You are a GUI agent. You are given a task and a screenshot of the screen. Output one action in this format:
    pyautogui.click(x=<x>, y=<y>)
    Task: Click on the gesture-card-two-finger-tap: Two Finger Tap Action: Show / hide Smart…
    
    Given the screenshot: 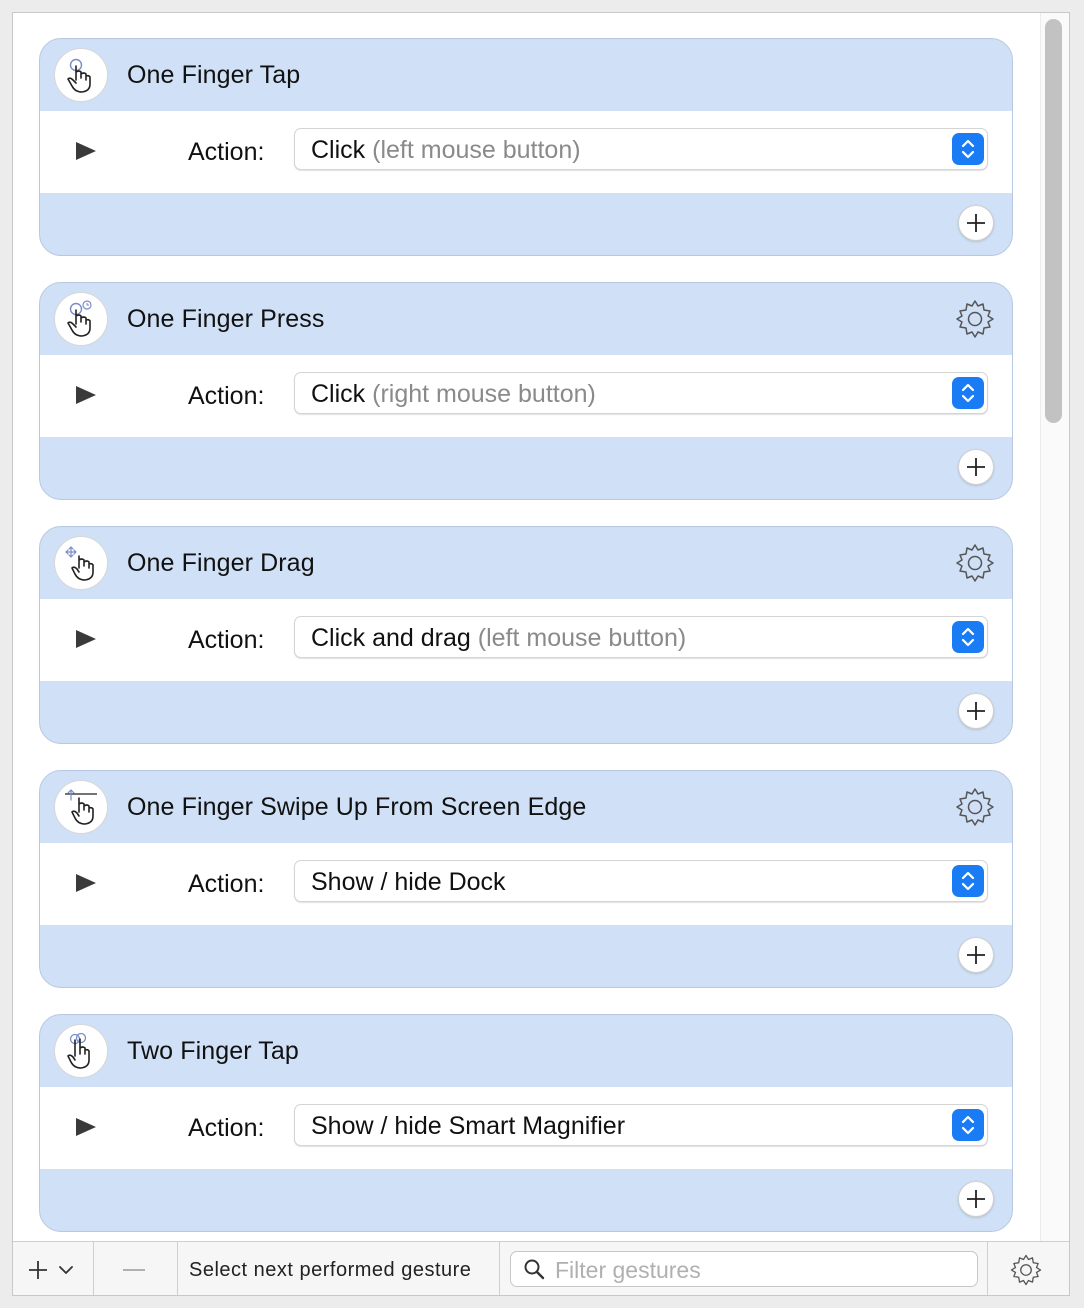 What is the action you would take?
    pyautogui.click(x=526, y=1123)
    